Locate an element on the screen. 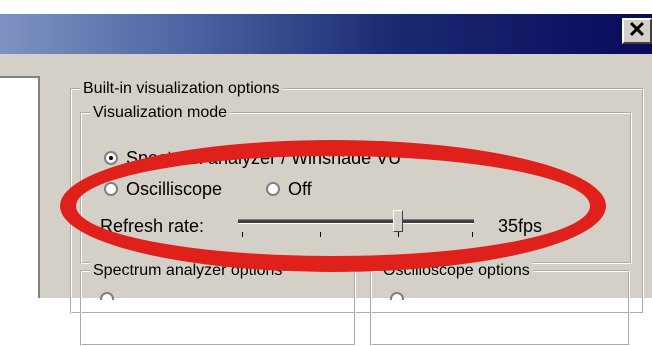 This screenshot has height=346, width=652. refresh-rate-slider-thumb is located at coordinates (398, 221).